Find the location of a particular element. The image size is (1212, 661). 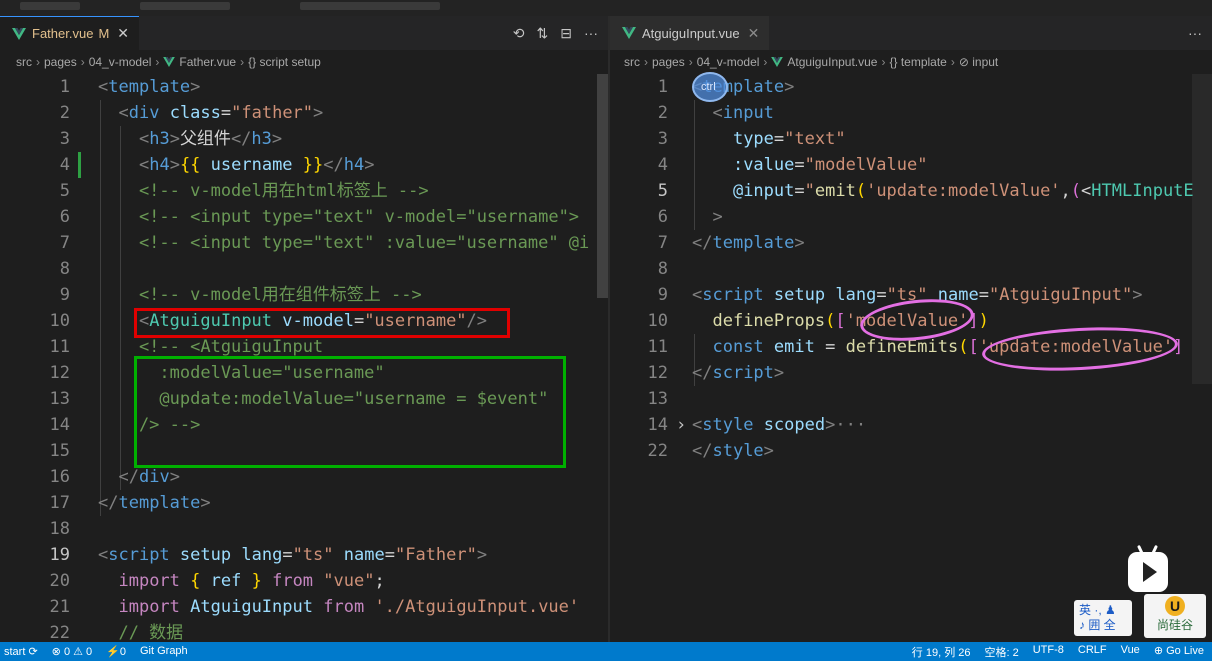

code-token: type is located at coordinates (753, 139).